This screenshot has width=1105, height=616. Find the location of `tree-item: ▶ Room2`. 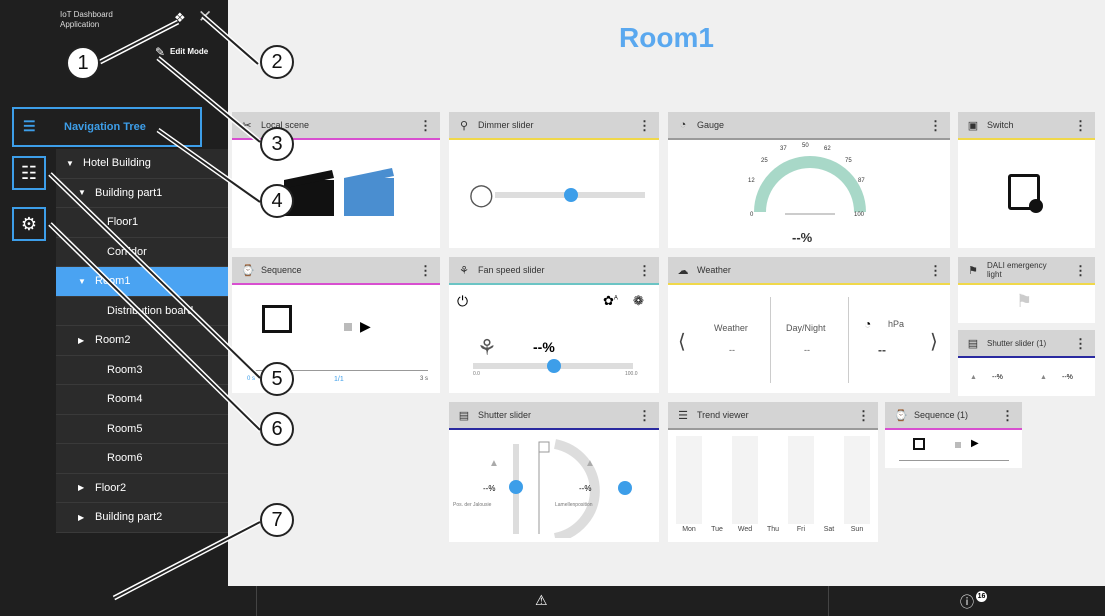

tree-item: ▶ Room2 is located at coordinates (142, 341).